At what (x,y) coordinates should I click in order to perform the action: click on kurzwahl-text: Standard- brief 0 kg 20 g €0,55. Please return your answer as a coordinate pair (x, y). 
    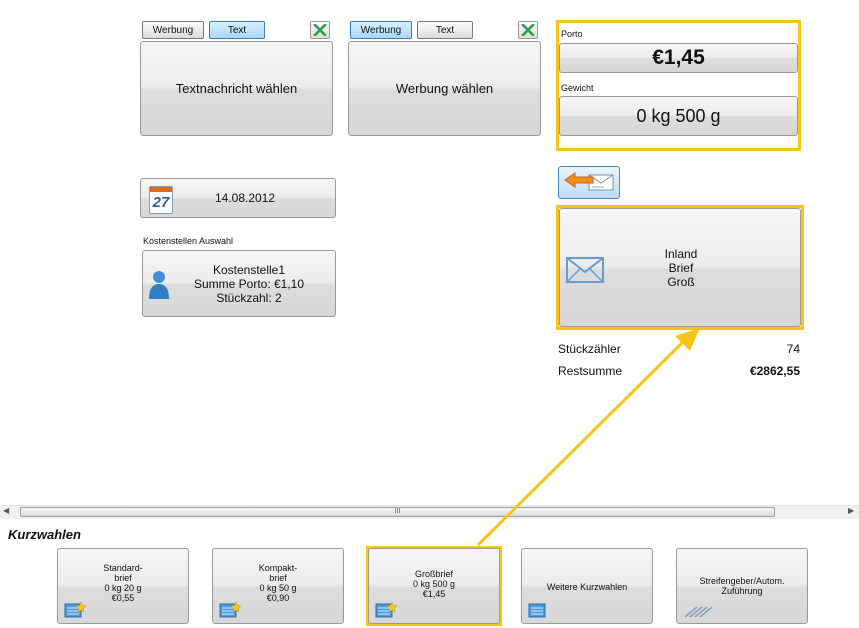
    Looking at the image, I should click on (123, 583).